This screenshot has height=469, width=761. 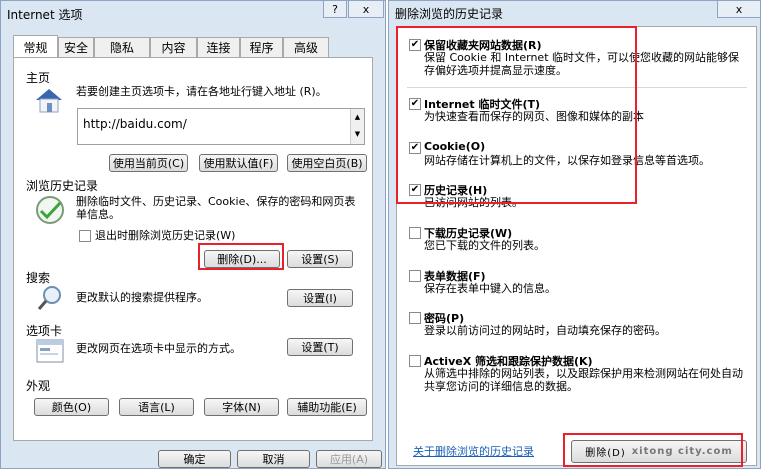 I want to click on appearance-section-title: 外观, so click(x=38, y=386).